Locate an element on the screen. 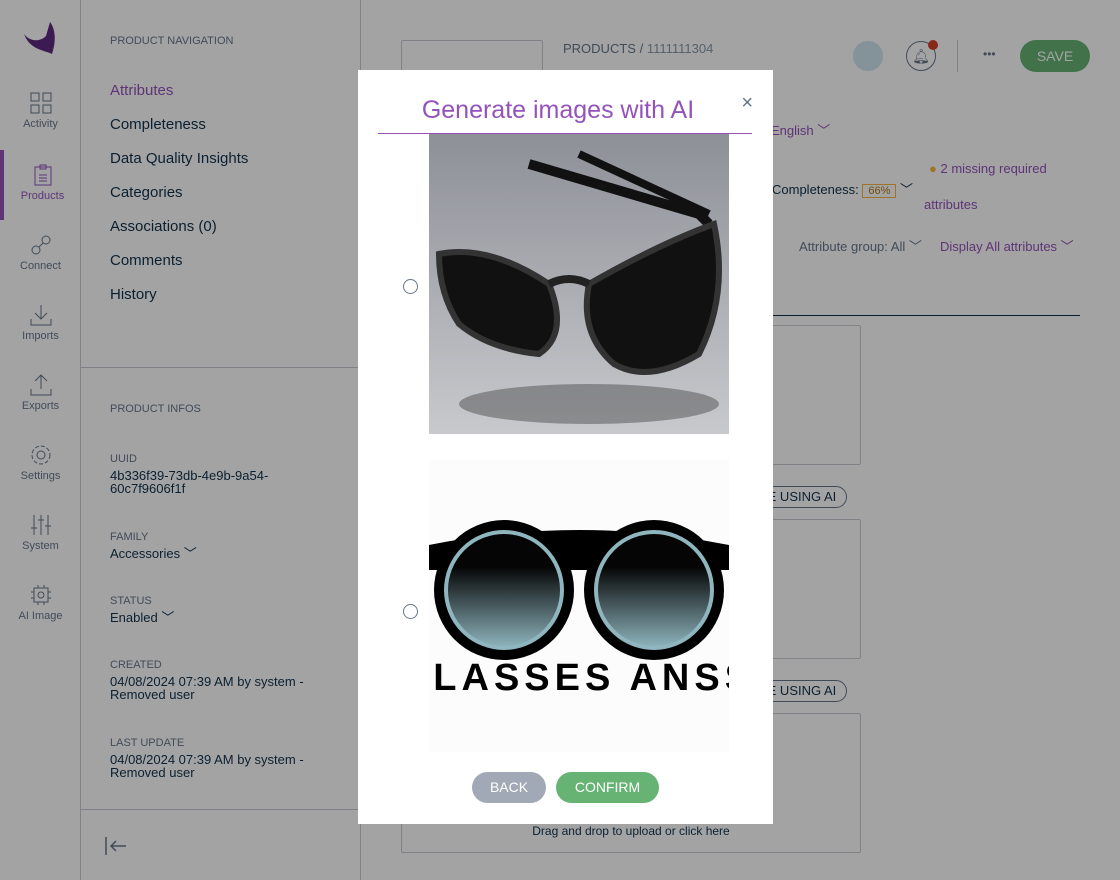 The height and width of the screenshot is (880, 1120). generated-image-2: SLASSES ANSS is located at coordinates (579, 606).